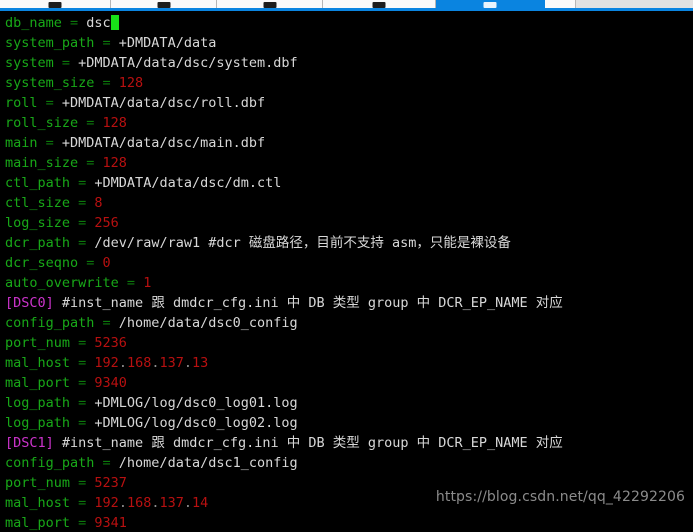 This screenshot has width=693, height=532. I want to click on browser-tab-strip, so click(346, 5).